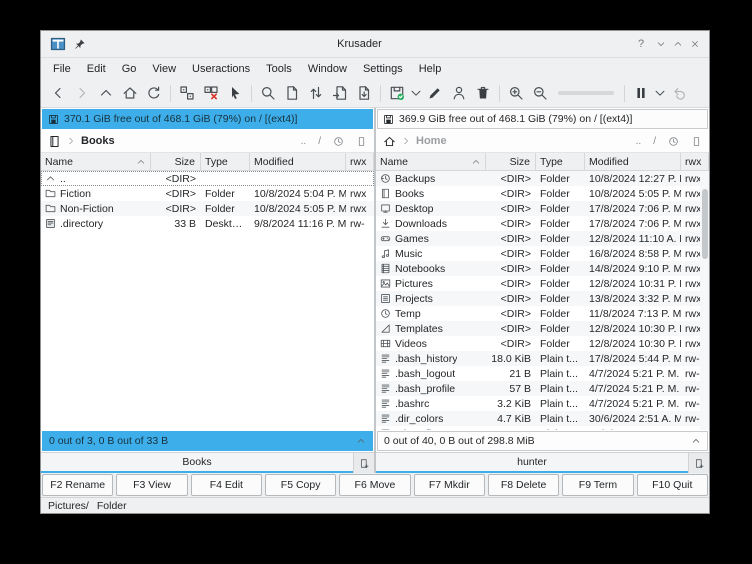 Image resolution: width=752 pixels, height=564 pixels. What do you see at coordinates (523, 485) in the screenshot?
I see `fkey-f8: F8 Delete` at bounding box center [523, 485].